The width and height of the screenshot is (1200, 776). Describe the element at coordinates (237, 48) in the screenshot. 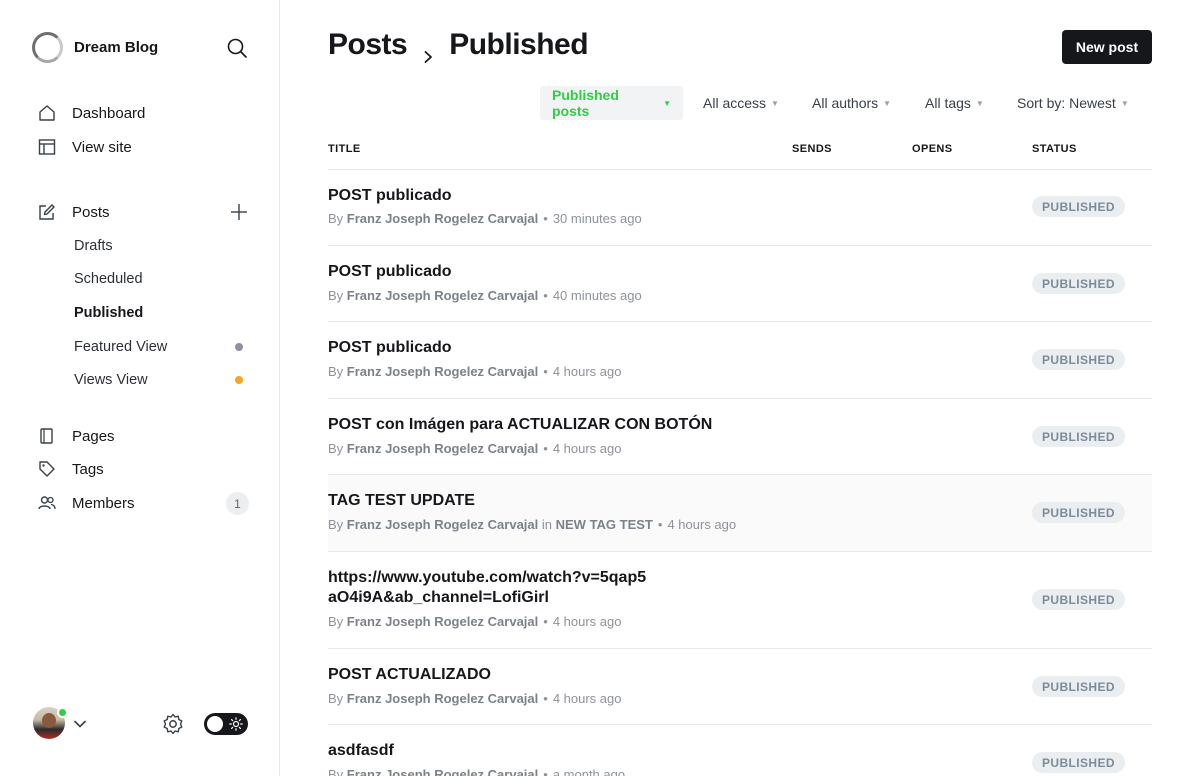

I see `search-icon` at that location.